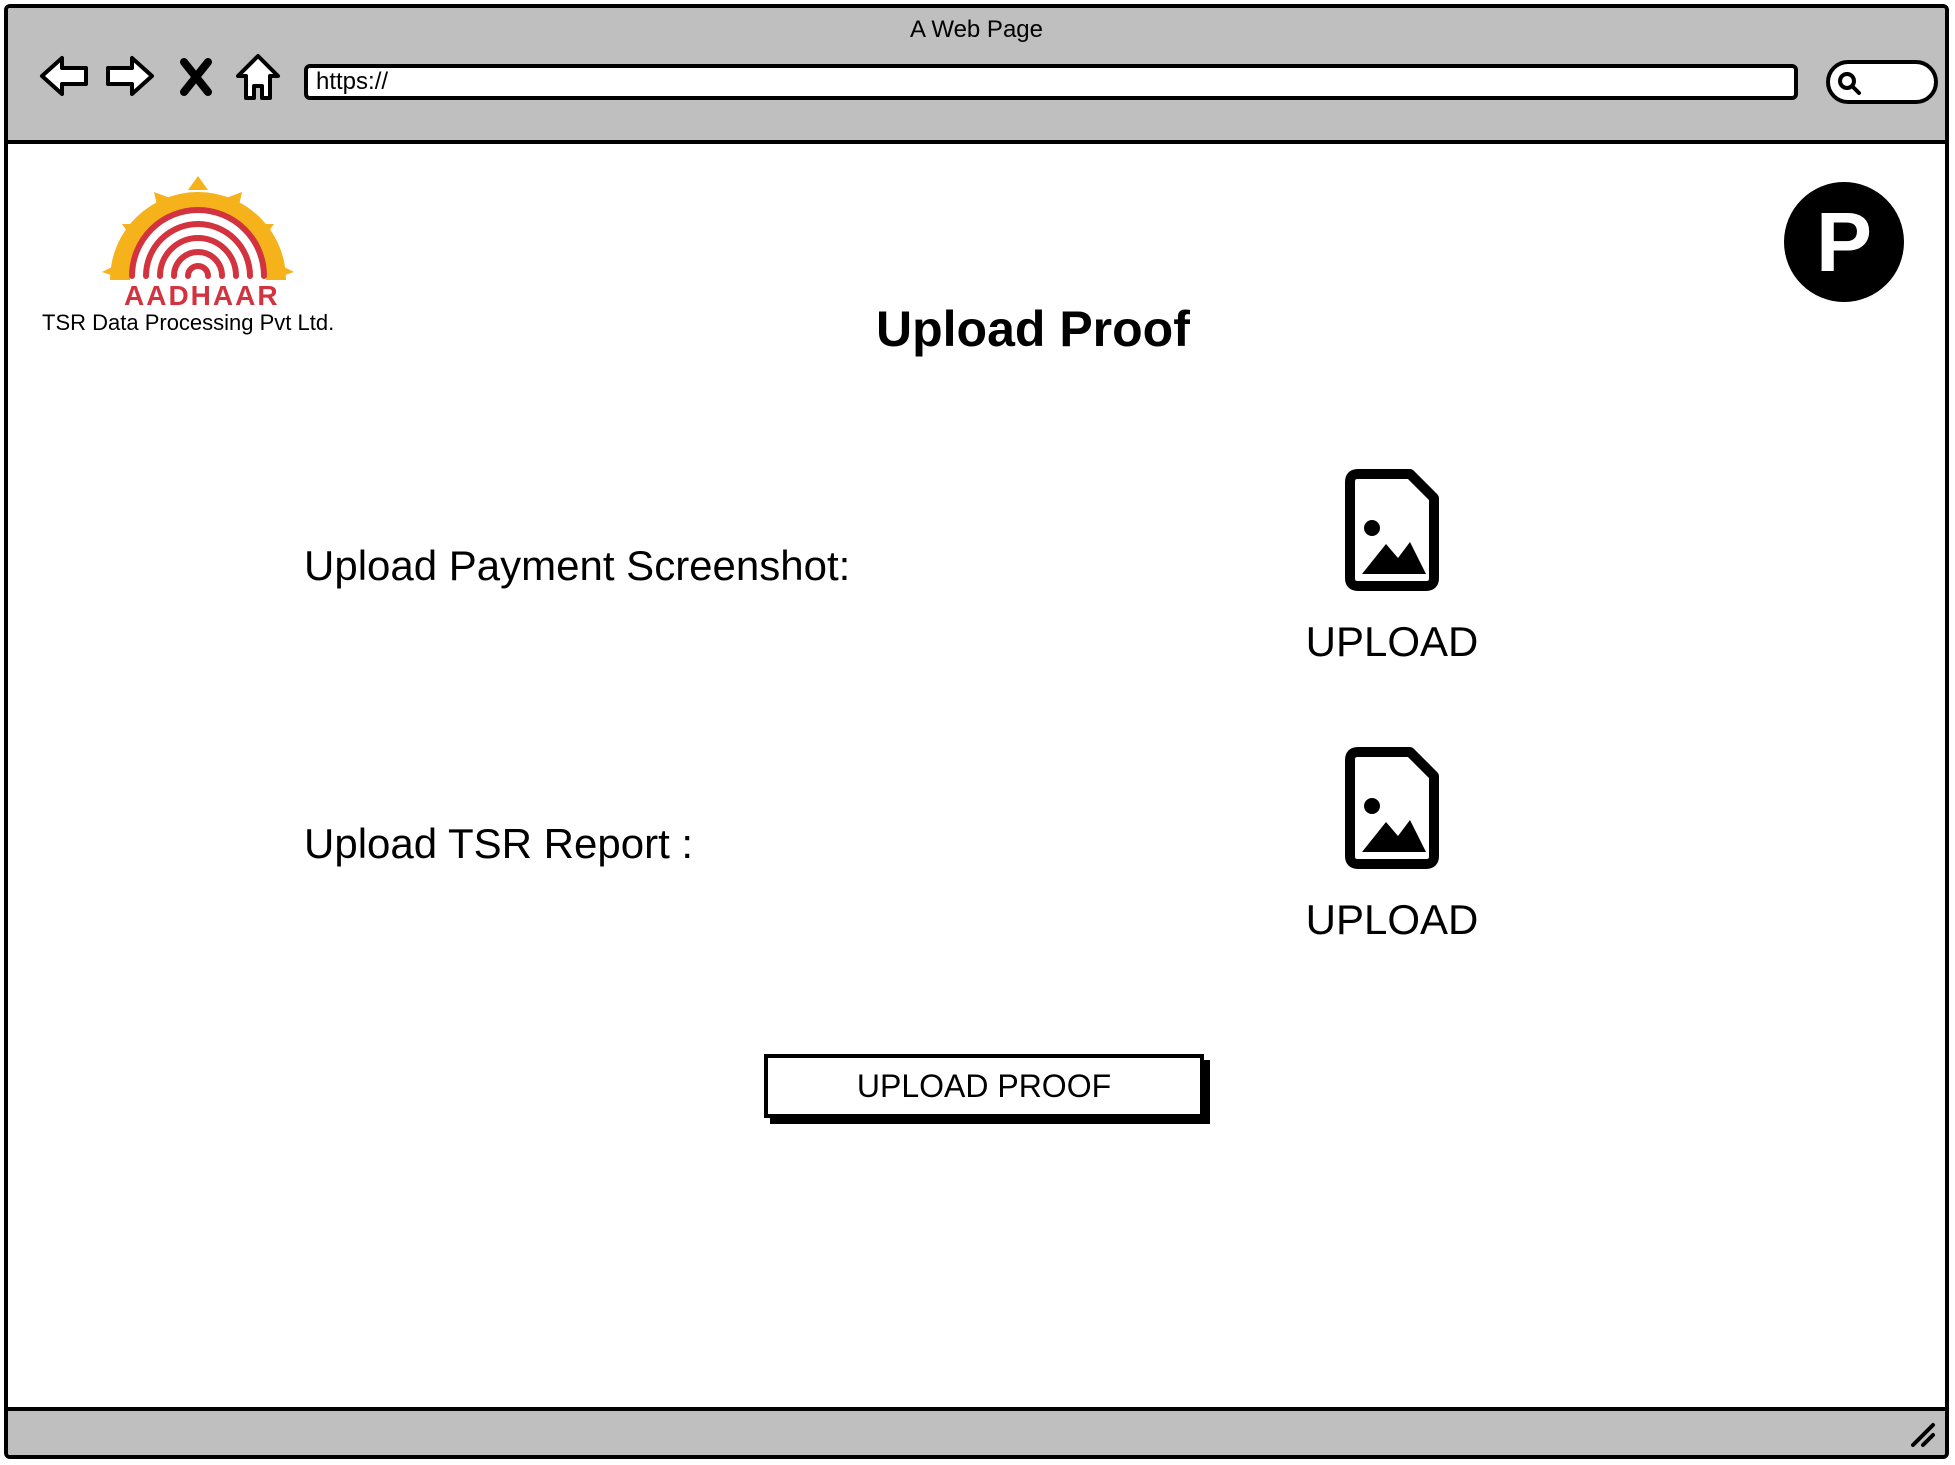 The height and width of the screenshot is (1465, 1955). I want to click on upload-payment-screenshot-button: UPLOAD, so click(1392, 567).